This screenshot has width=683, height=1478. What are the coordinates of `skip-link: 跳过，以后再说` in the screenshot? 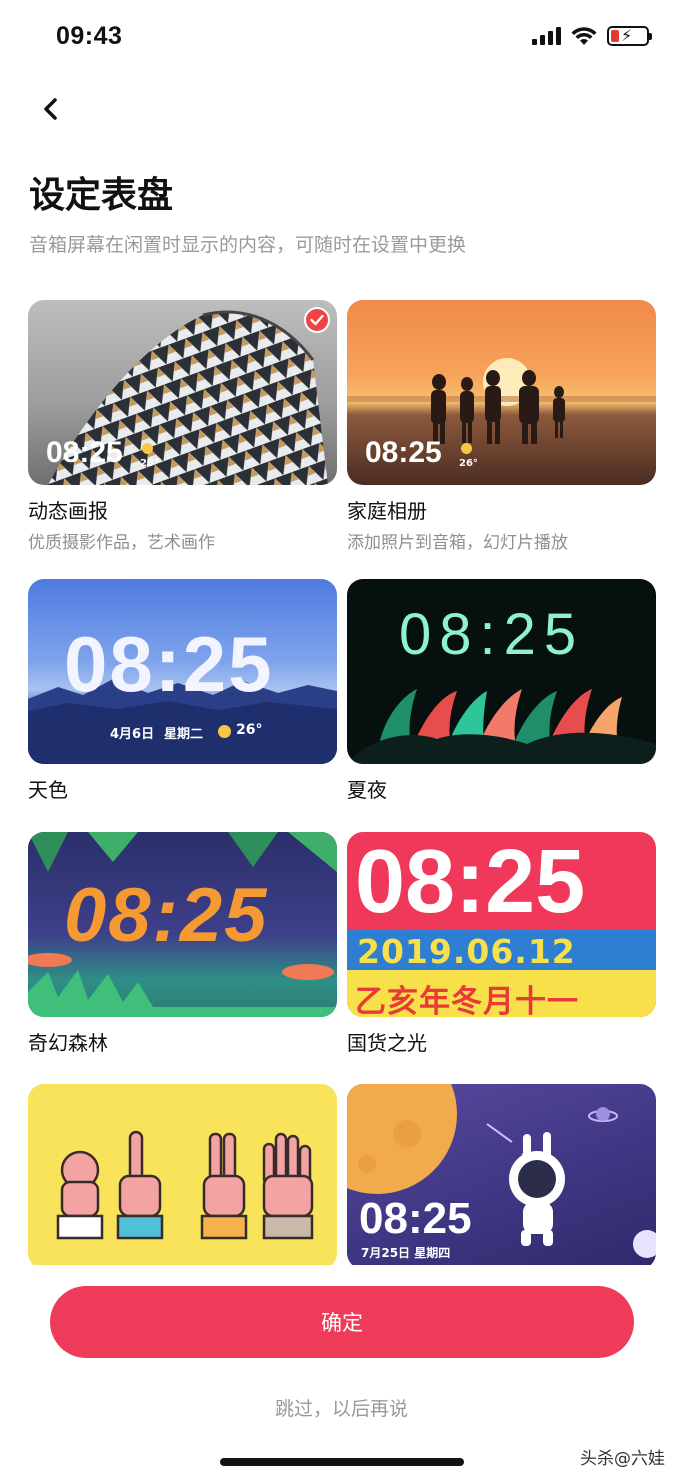 It's located at (341, 1407).